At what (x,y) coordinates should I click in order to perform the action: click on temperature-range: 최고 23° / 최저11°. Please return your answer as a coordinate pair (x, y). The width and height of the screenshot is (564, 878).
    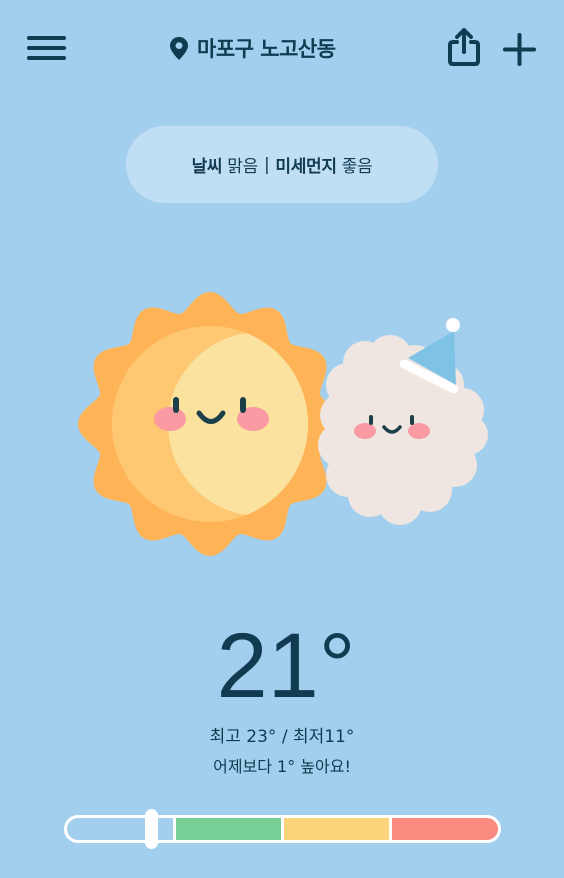
    Looking at the image, I should click on (282, 737).